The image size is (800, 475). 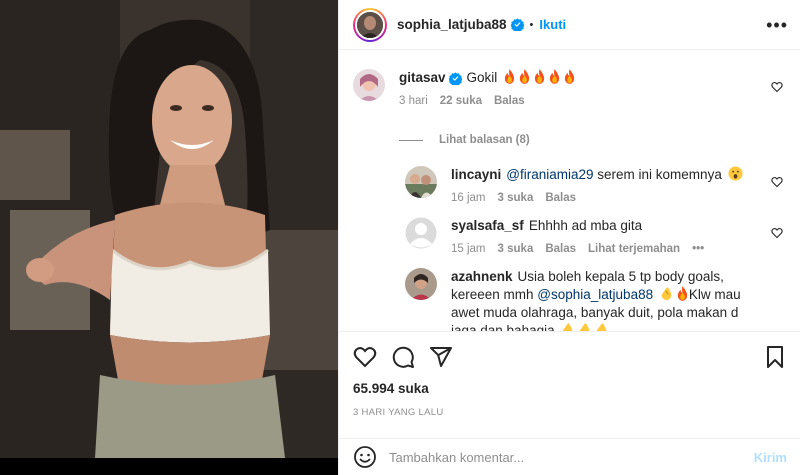 What do you see at coordinates (578, 101) in the screenshot?
I see `comment-meta: 3 hari 22 suka Balas` at bounding box center [578, 101].